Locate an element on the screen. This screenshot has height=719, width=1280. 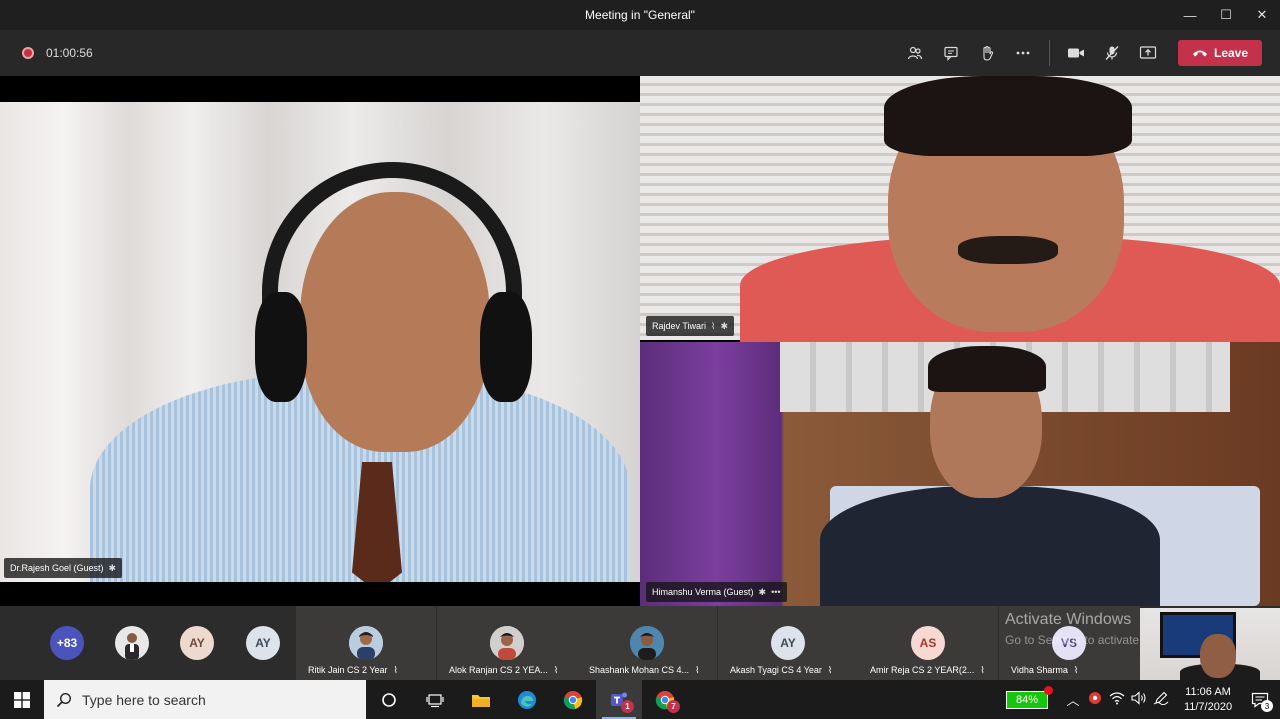
cortana-button is located at coordinates (389, 699).